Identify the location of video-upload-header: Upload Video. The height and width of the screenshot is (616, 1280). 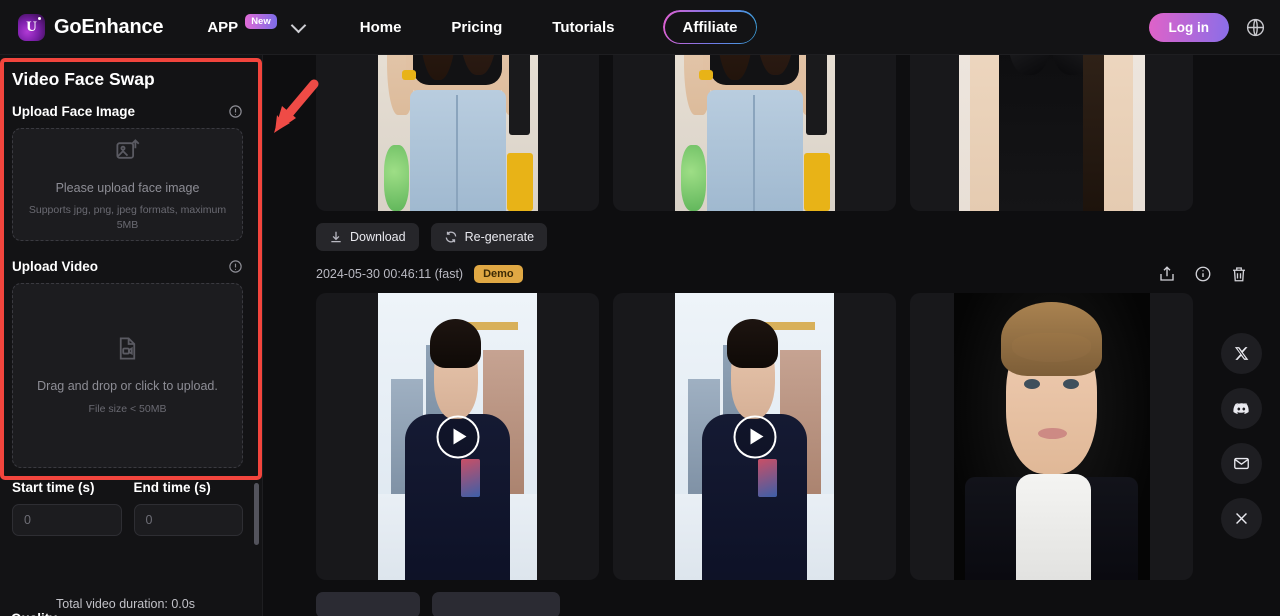
(127, 266).